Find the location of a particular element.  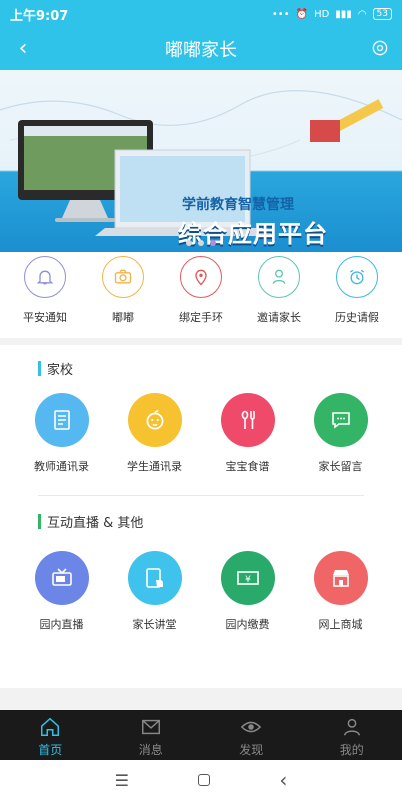

section-divider is located at coordinates (201, 495).